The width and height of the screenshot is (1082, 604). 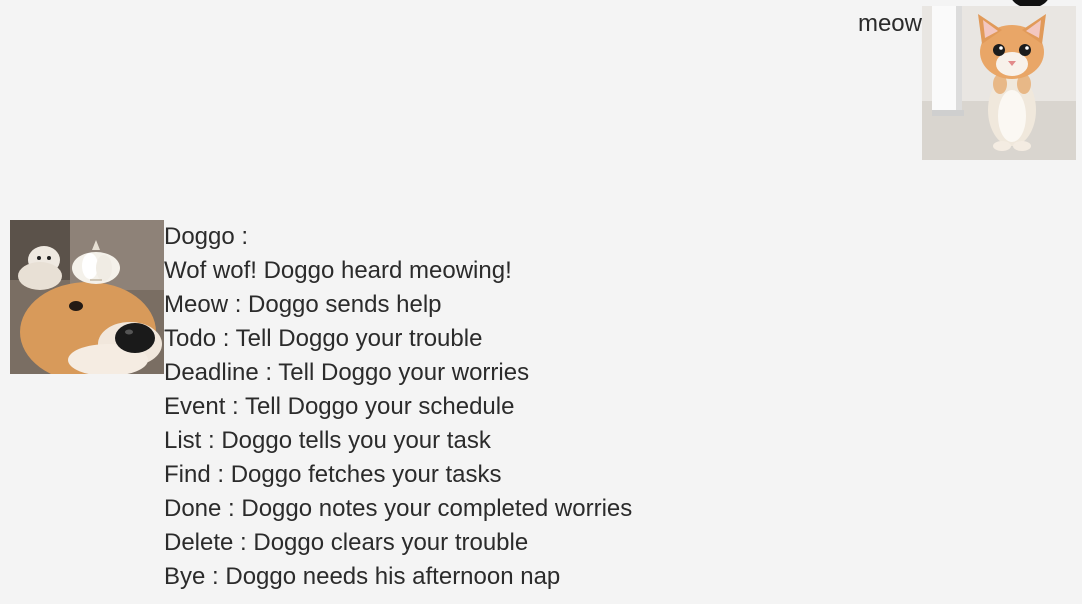 What do you see at coordinates (338, 270) in the screenshot?
I see `bot-greeting: Wof wof! Doggo heard meowing!` at bounding box center [338, 270].